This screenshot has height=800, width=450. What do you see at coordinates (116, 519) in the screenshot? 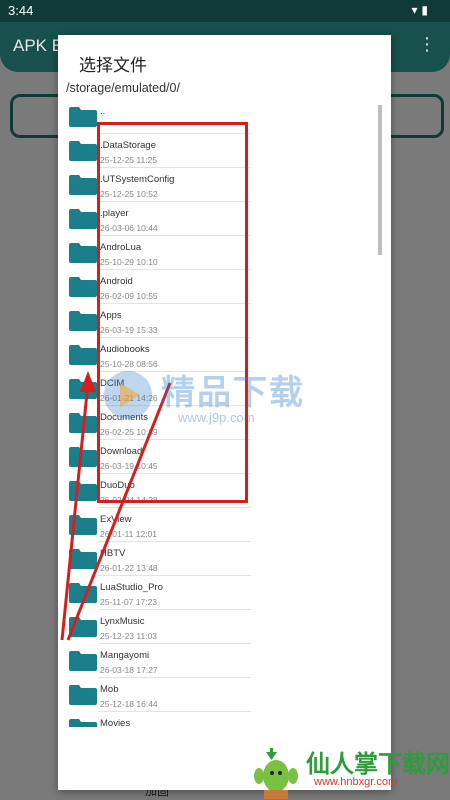
I see `file-name: ExView` at bounding box center [116, 519].